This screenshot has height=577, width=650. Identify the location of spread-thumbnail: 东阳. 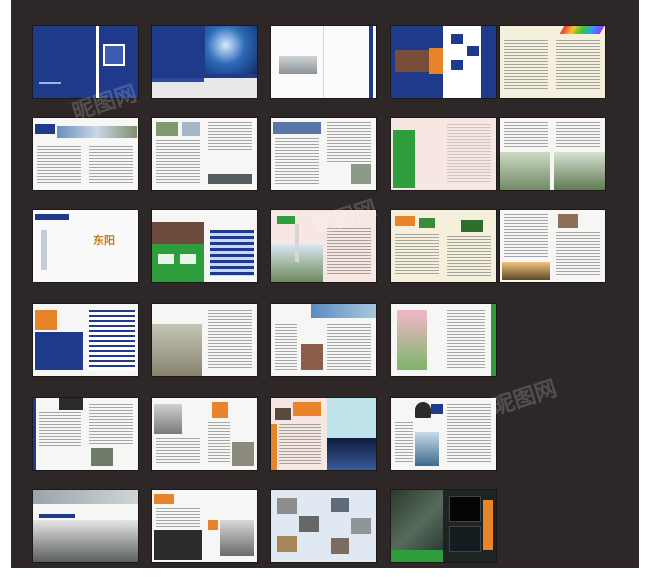
(85, 246).